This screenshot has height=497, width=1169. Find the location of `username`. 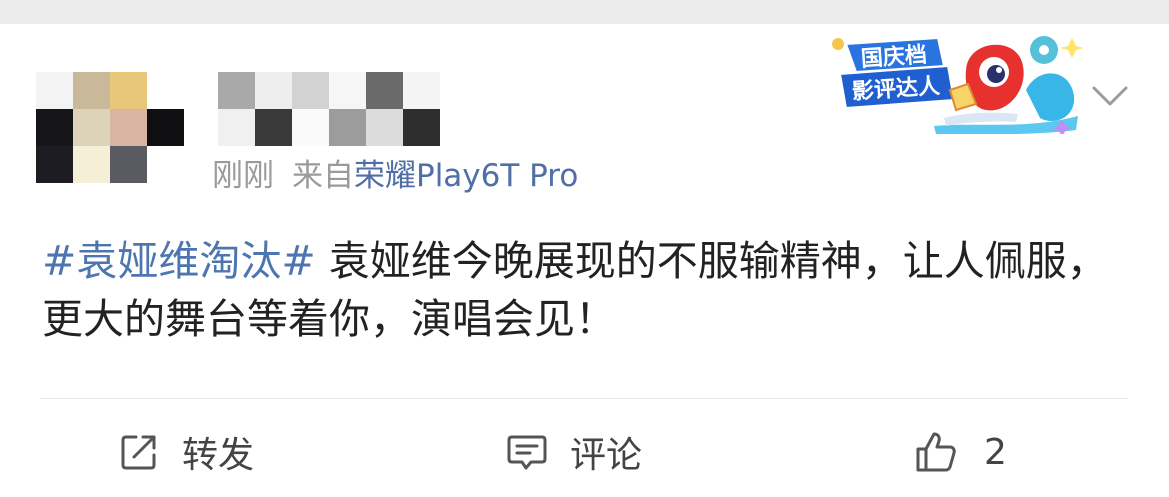

username is located at coordinates (329, 109).